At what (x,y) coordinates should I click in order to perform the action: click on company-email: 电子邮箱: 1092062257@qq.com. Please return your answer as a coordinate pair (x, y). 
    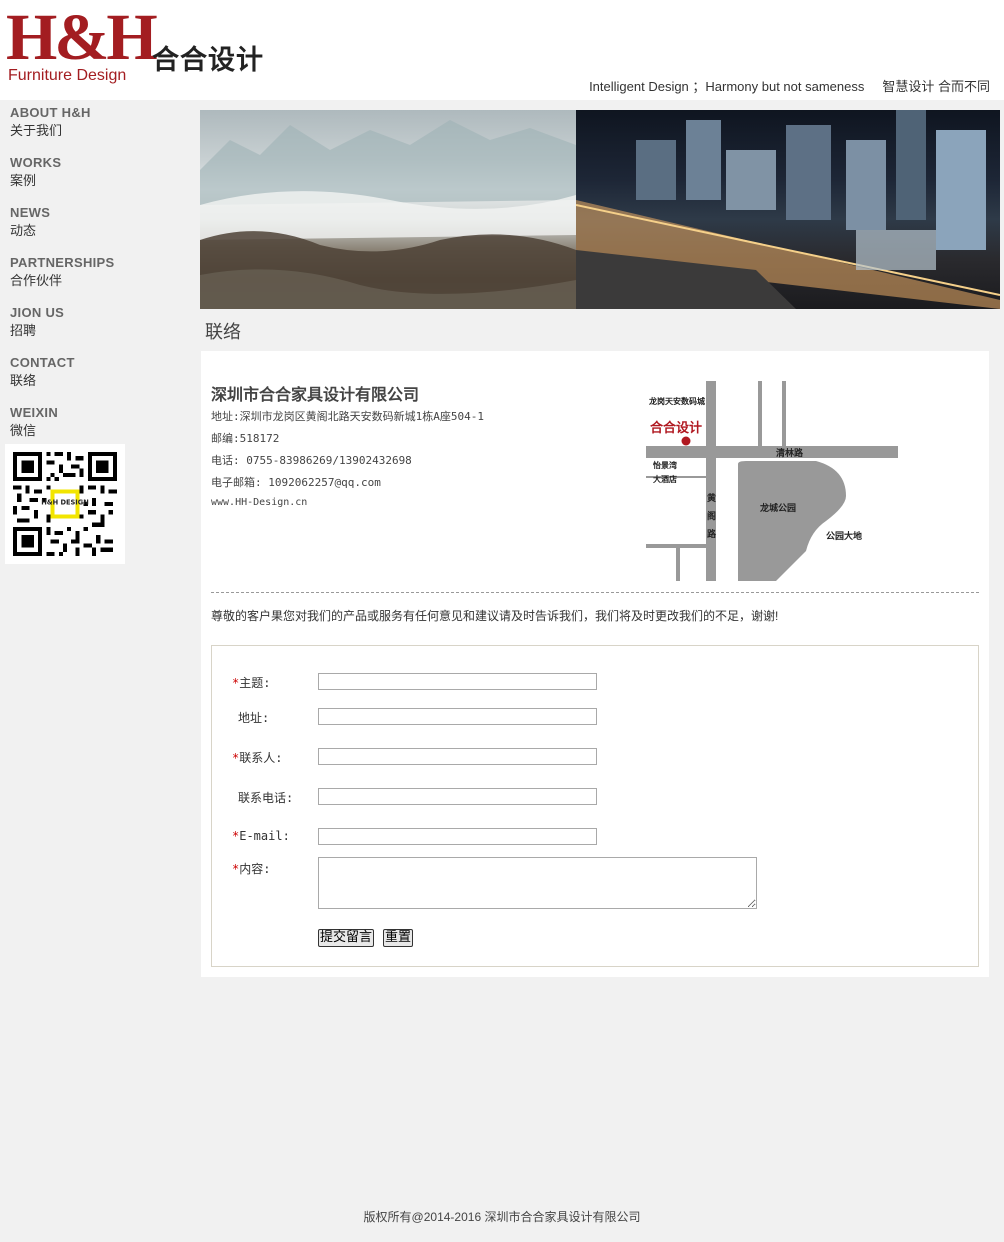
    Looking at the image, I should click on (296, 482).